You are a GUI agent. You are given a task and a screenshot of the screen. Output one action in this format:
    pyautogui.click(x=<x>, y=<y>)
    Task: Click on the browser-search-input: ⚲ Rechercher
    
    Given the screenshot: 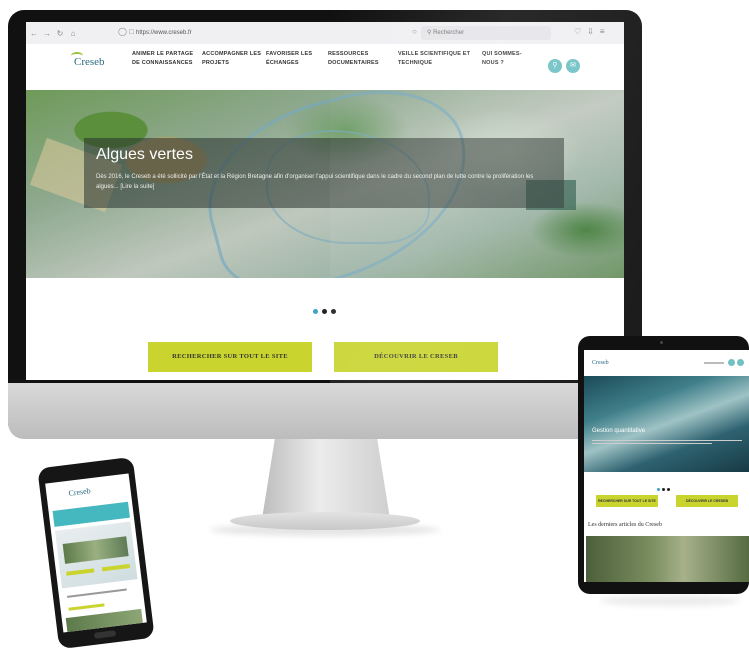 What is the action you would take?
    pyautogui.click(x=486, y=33)
    